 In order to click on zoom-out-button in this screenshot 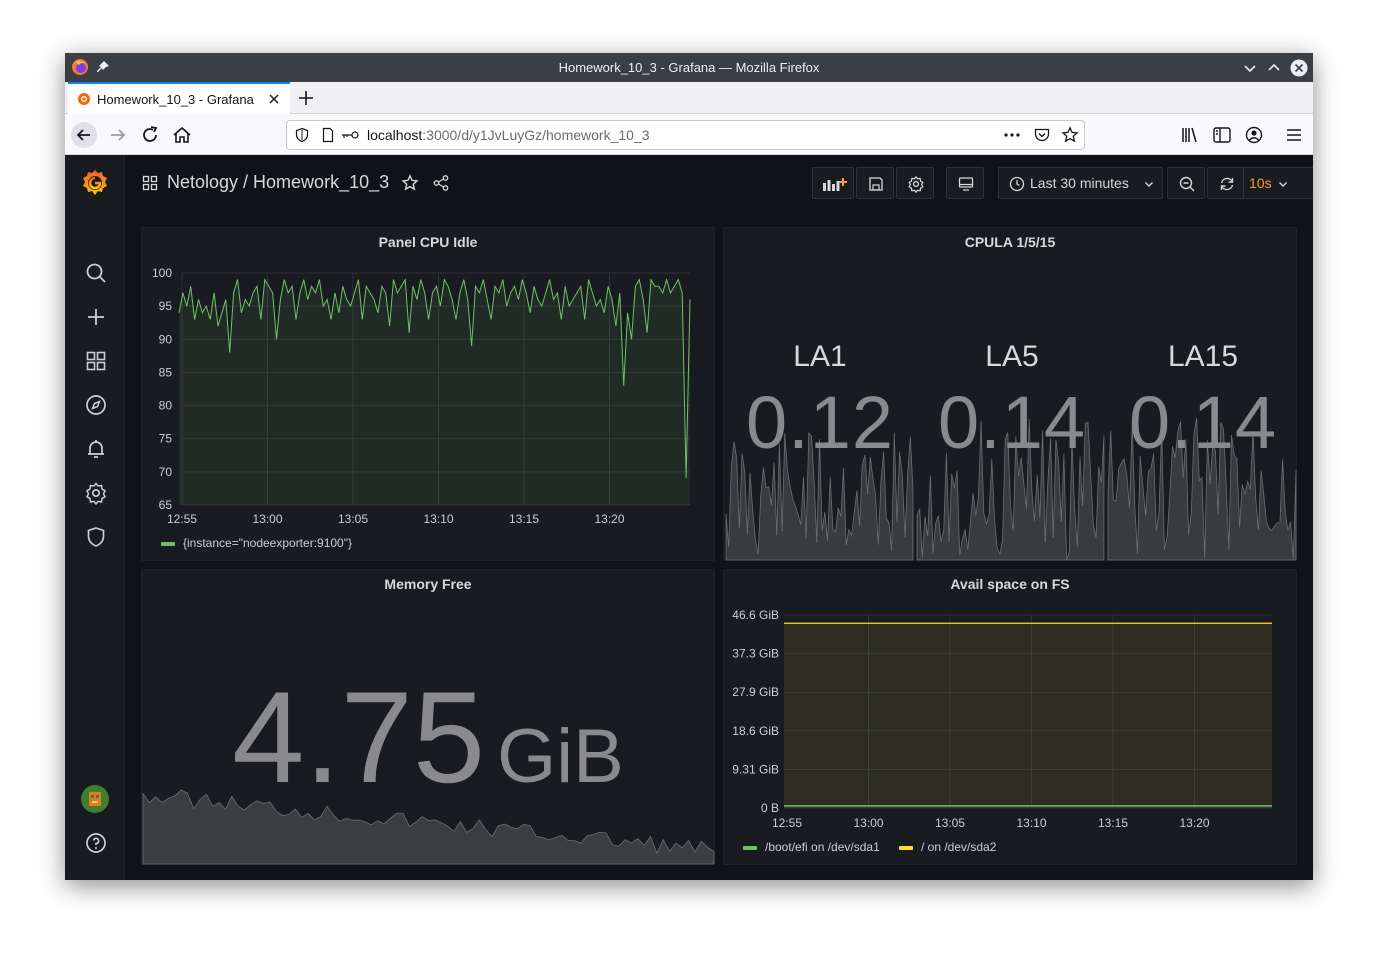, I will do `click(1186, 183)`.